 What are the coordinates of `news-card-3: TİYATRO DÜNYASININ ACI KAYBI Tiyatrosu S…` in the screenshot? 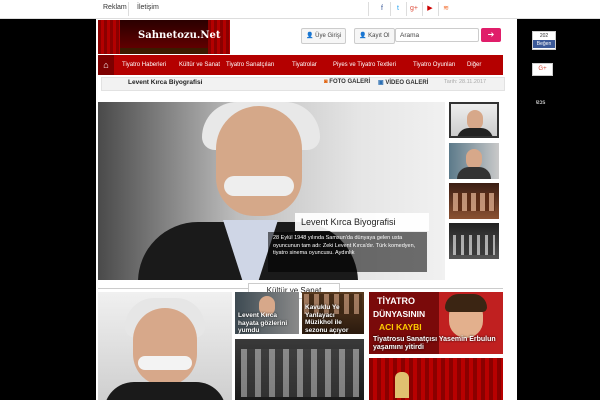 It's located at (436, 323).